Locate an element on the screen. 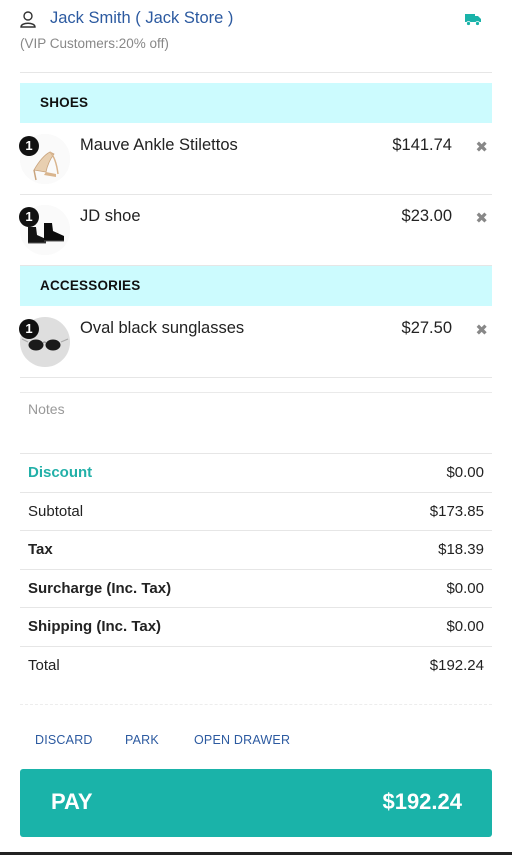  surcharge-label: Surcharge (Inc. Tax) is located at coordinates (100, 588).